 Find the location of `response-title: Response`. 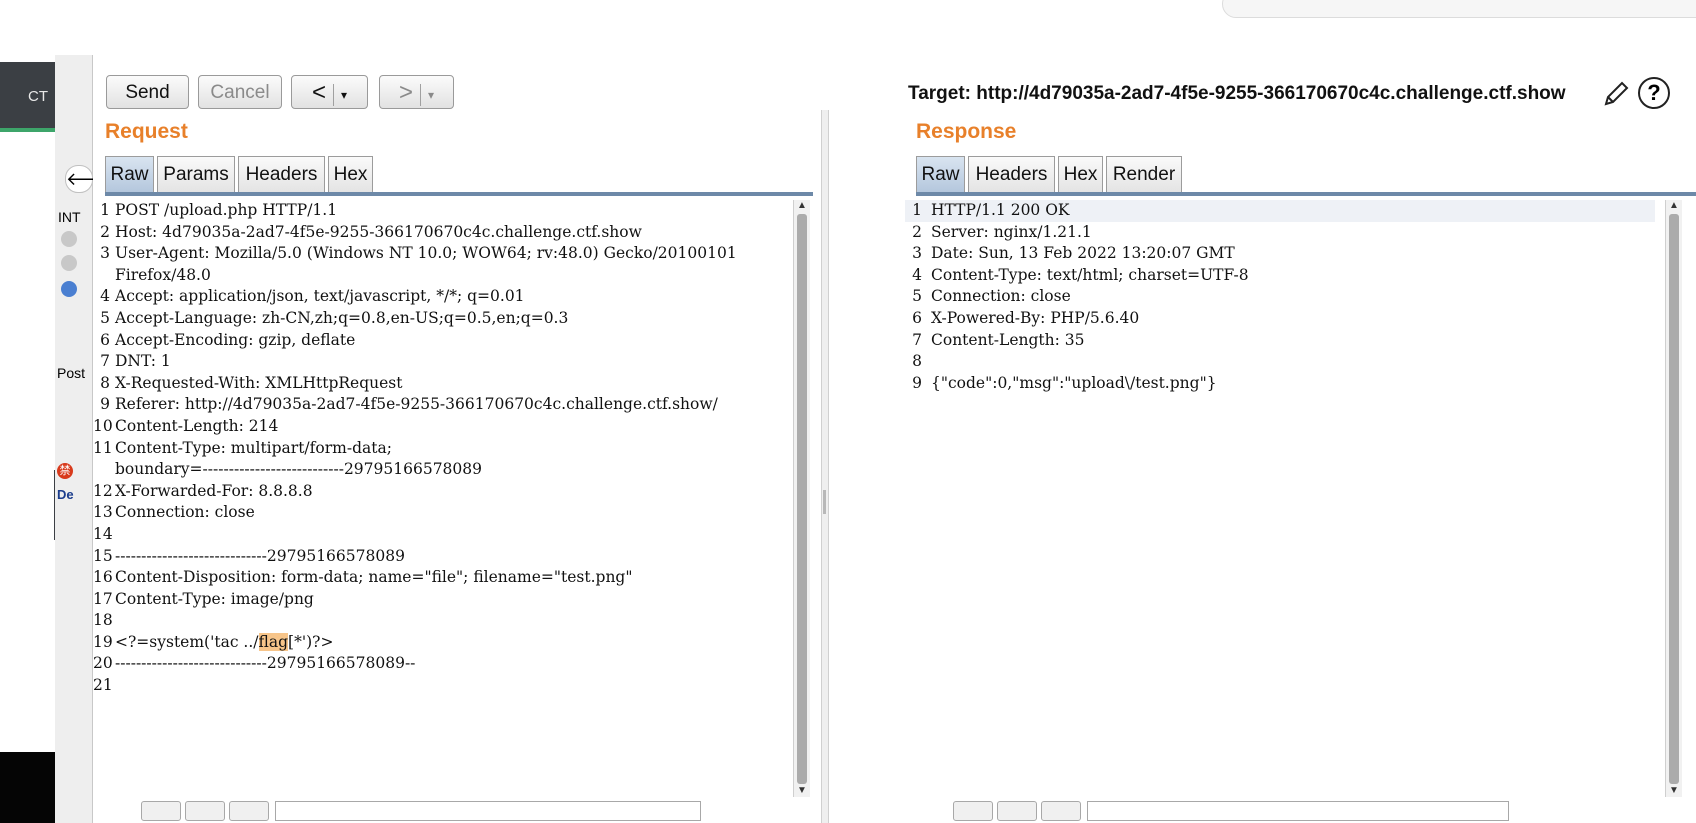

response-title: Response is located at coordinates (966, 131).